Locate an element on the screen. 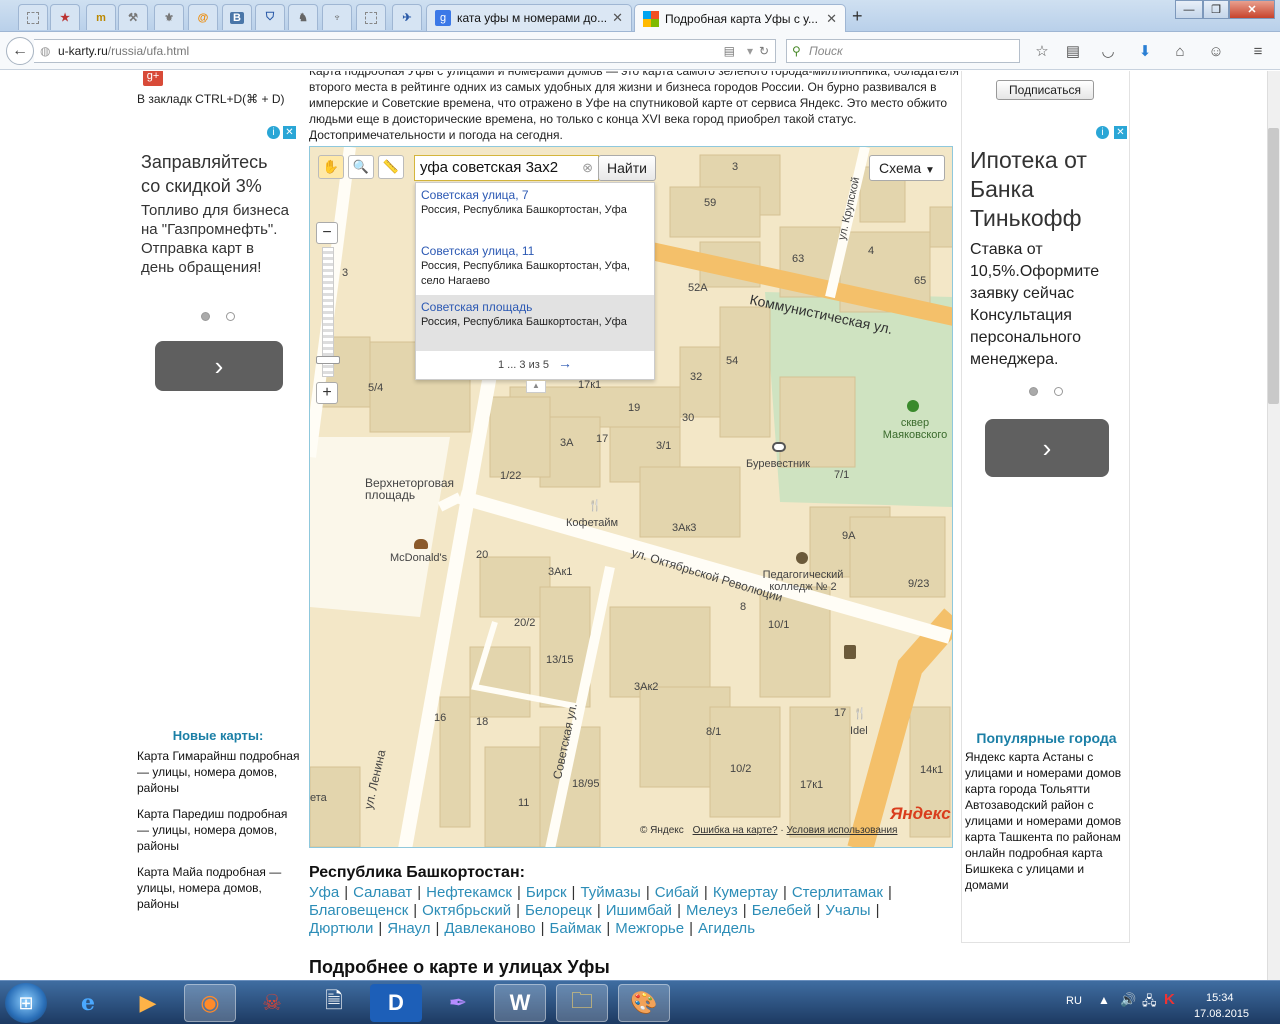 Image resolution: width=1280 pixels, height=1025 pixels. fork-knife-icon: 🍴 is located at coordinates (595, 505).